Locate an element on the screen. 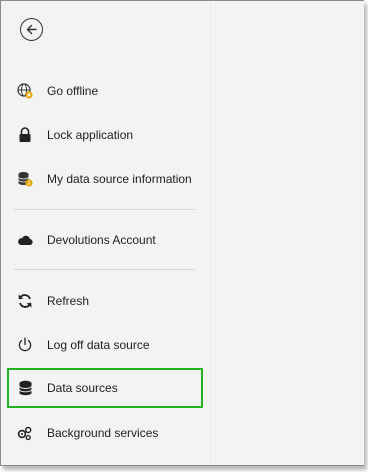 The width and height of the screenshot is (368, 472). menu-item-label: Log off data source is located at coordinates (98, 345).